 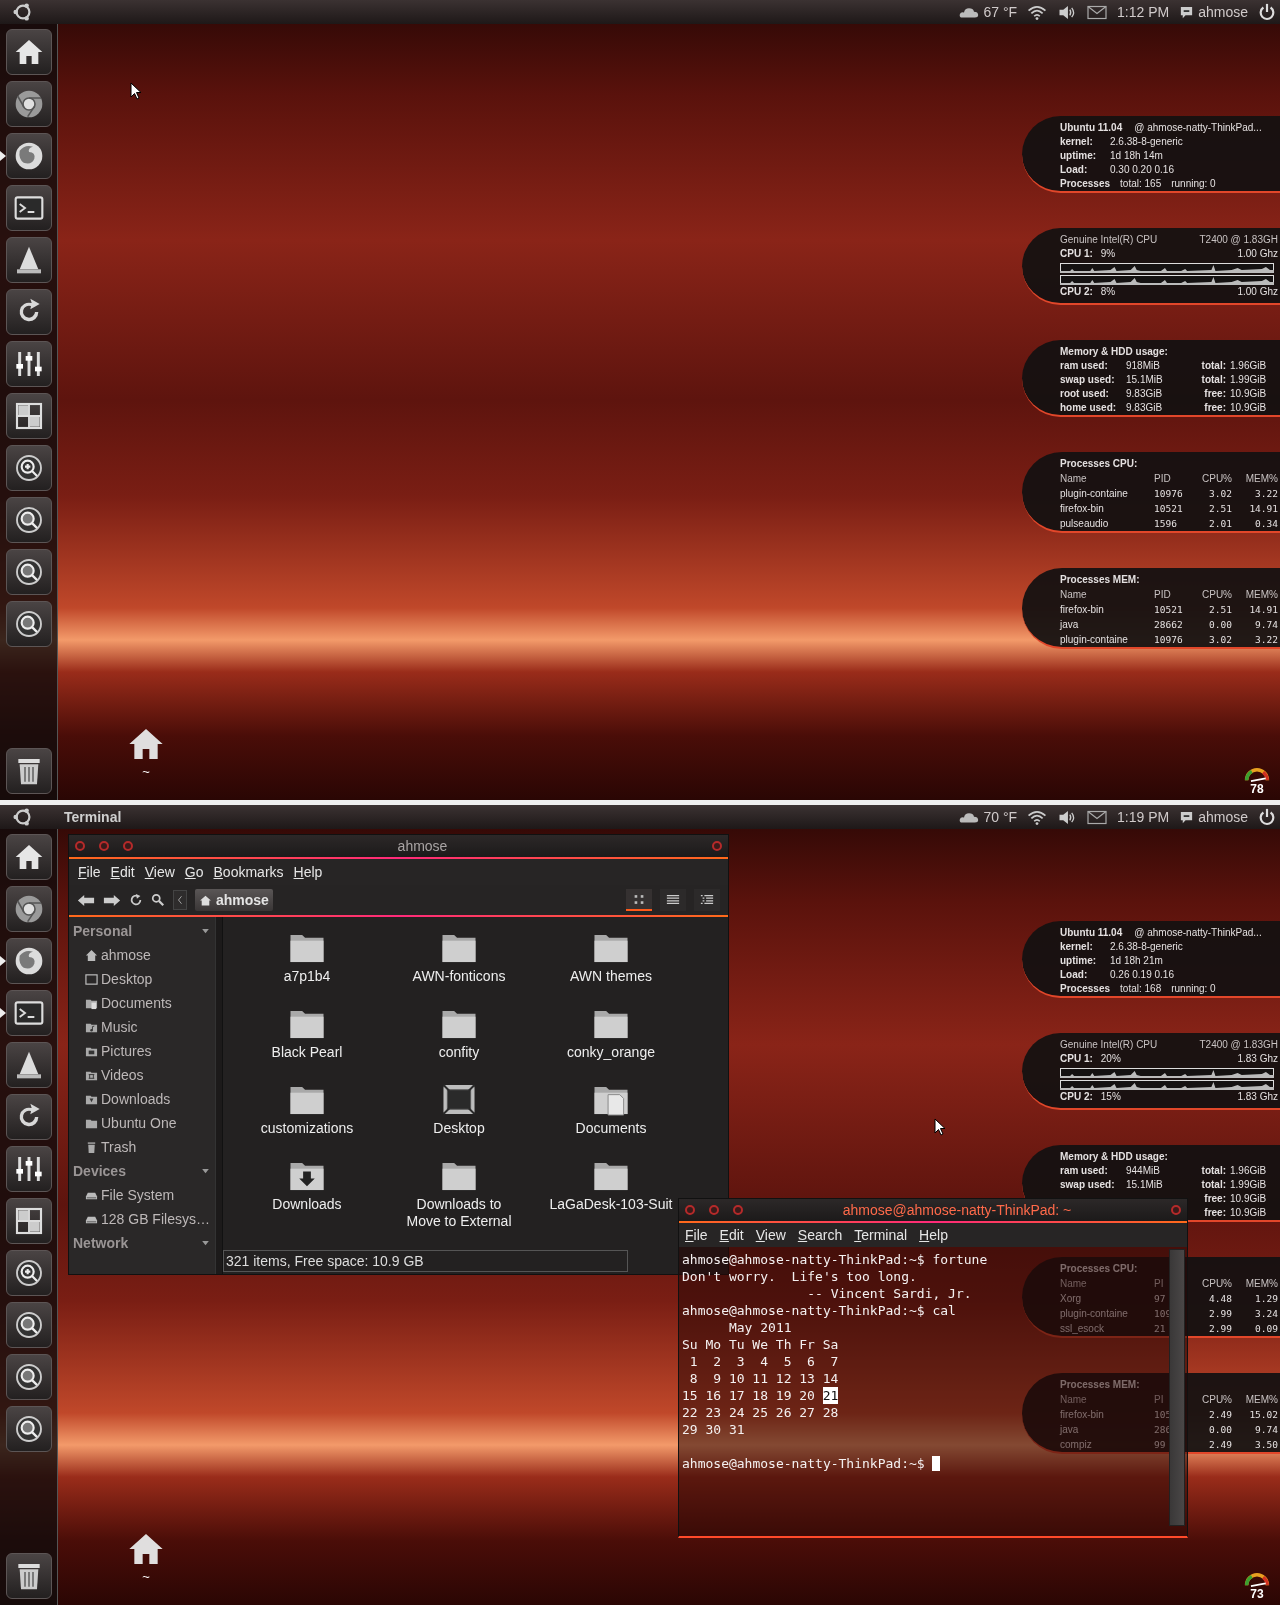 What do you see at coordinates (142, 979) in the screenshot?
I see `sidebar-item: Desktop` at bounding box center [142, 979].